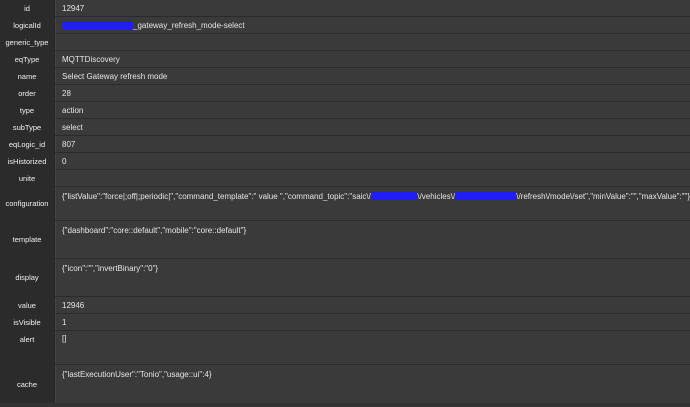 This screenshot has width=690, height=407. Describe the element at coordinates (372, 8) in the screenshot. I see `value-id: 12947` at that location.